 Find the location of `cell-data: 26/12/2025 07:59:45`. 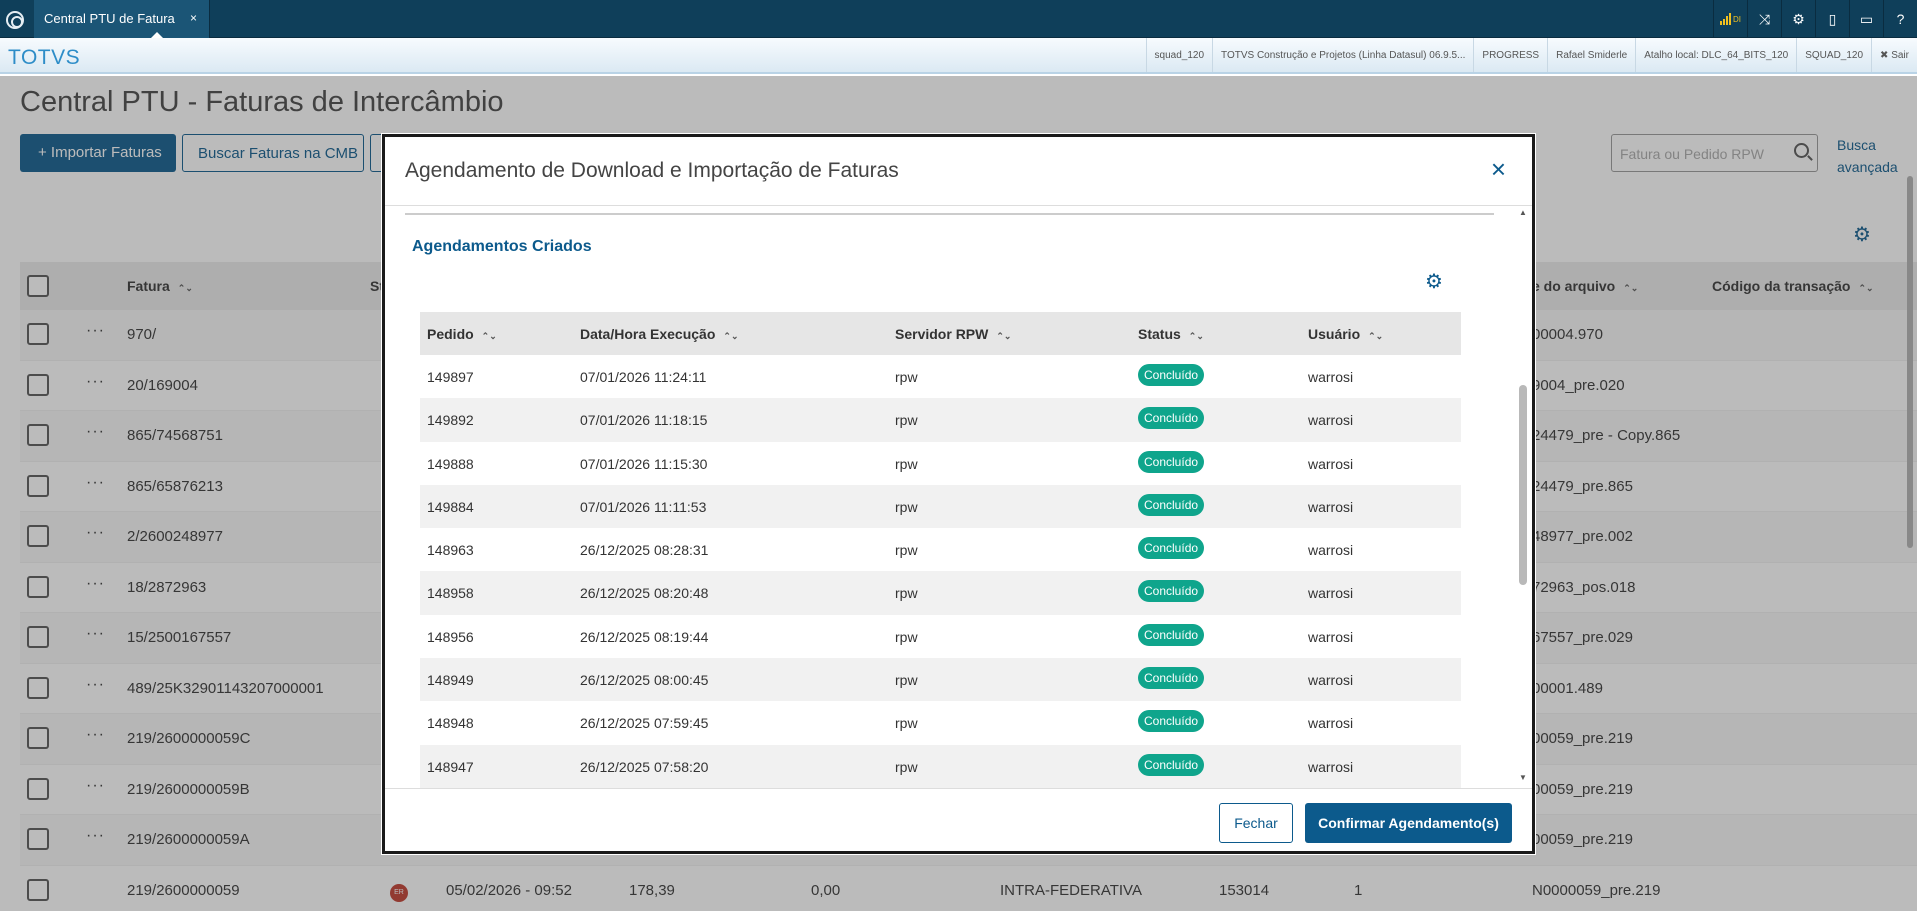

cell-data: 26/12/2025 07:59:45 is located at coordinates (644, 723).